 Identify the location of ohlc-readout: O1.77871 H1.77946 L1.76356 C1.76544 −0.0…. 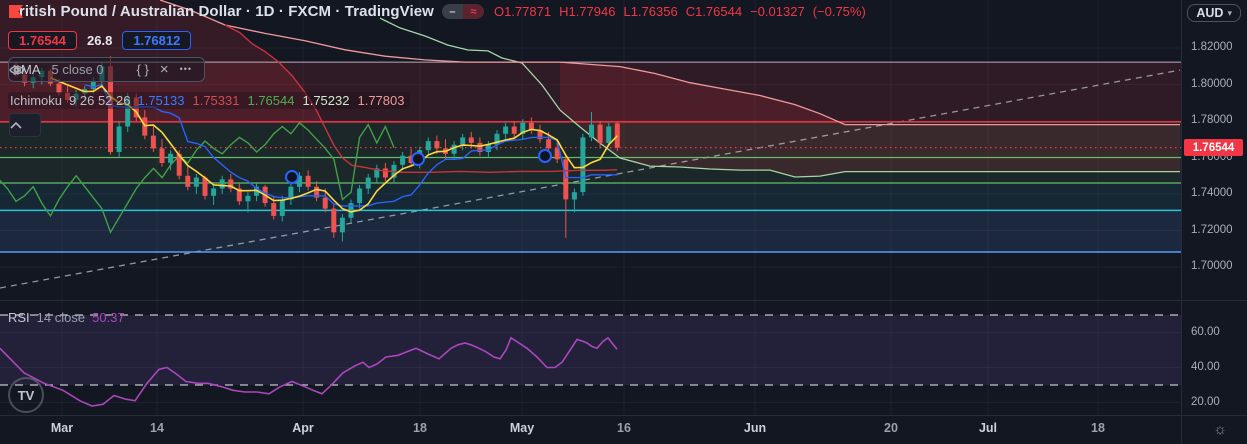
(680, 11).